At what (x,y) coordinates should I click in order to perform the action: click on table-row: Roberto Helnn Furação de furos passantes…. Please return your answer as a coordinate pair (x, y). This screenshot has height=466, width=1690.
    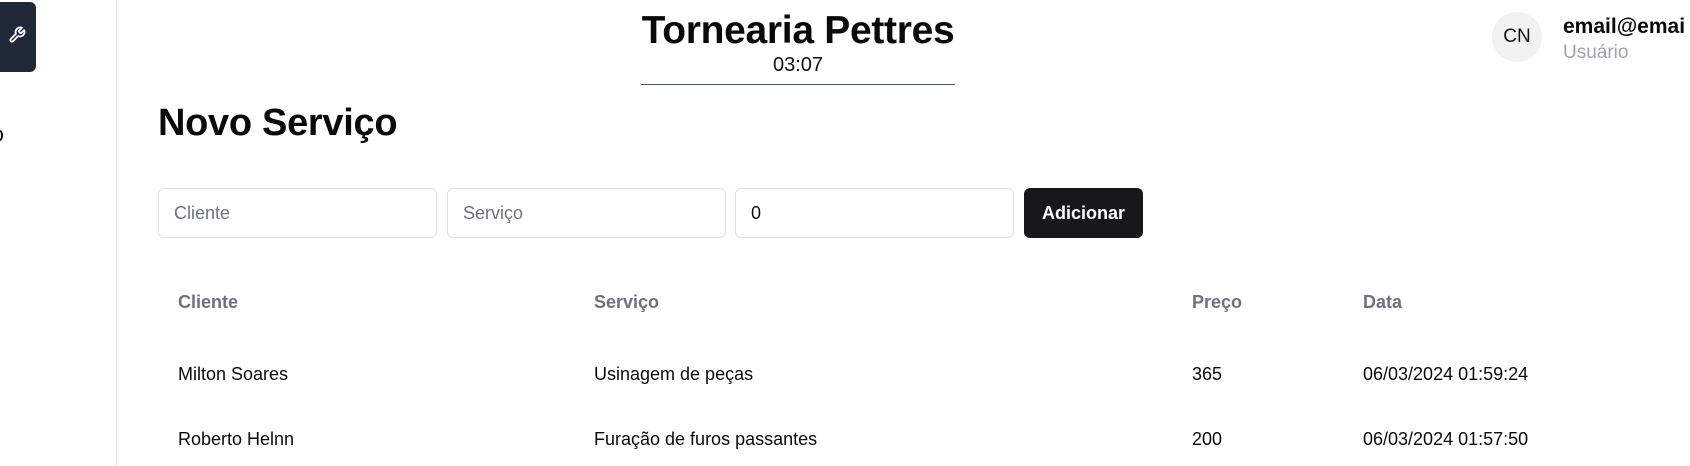
    Looking at the image, I should click on (924, 436).